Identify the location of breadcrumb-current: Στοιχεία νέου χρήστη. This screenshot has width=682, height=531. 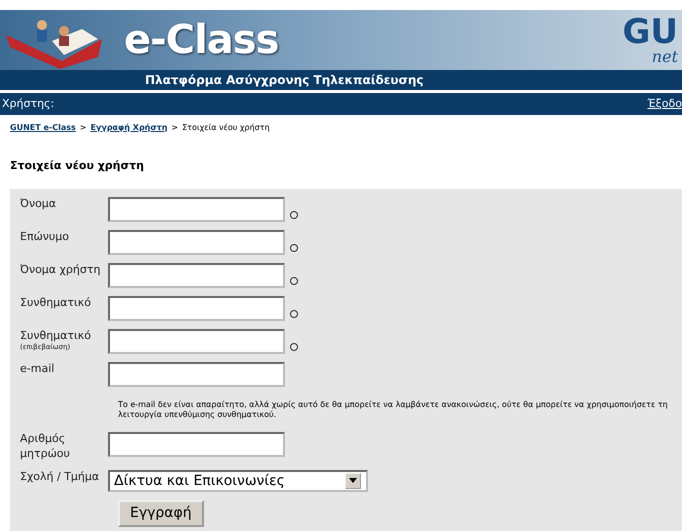
(226, 128).